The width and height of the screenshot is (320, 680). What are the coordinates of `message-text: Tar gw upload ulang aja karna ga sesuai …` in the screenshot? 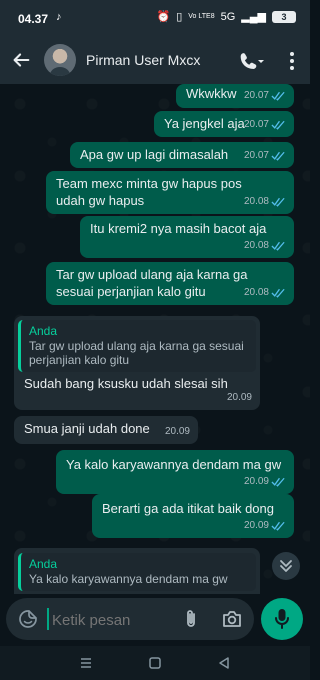 It's located at (152, 283).